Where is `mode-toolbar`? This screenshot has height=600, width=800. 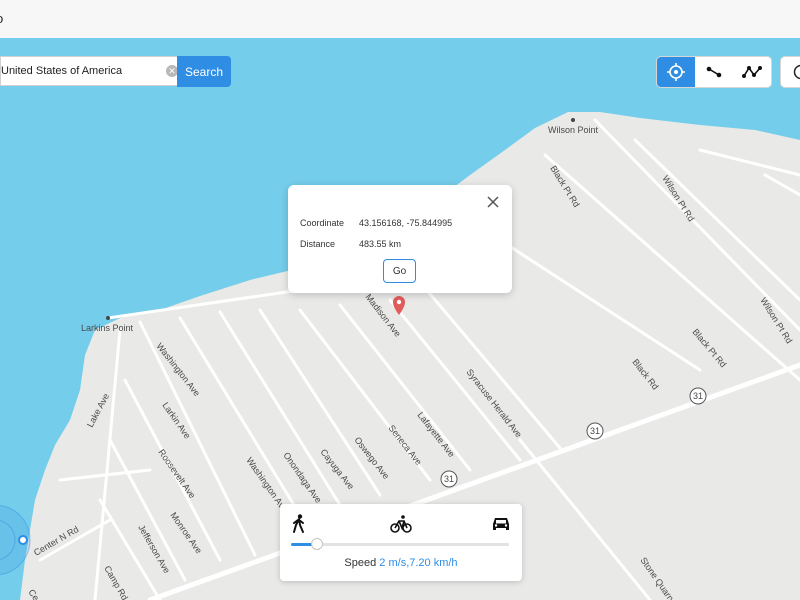
mode-toolbar is located at coordinates (714, 72).